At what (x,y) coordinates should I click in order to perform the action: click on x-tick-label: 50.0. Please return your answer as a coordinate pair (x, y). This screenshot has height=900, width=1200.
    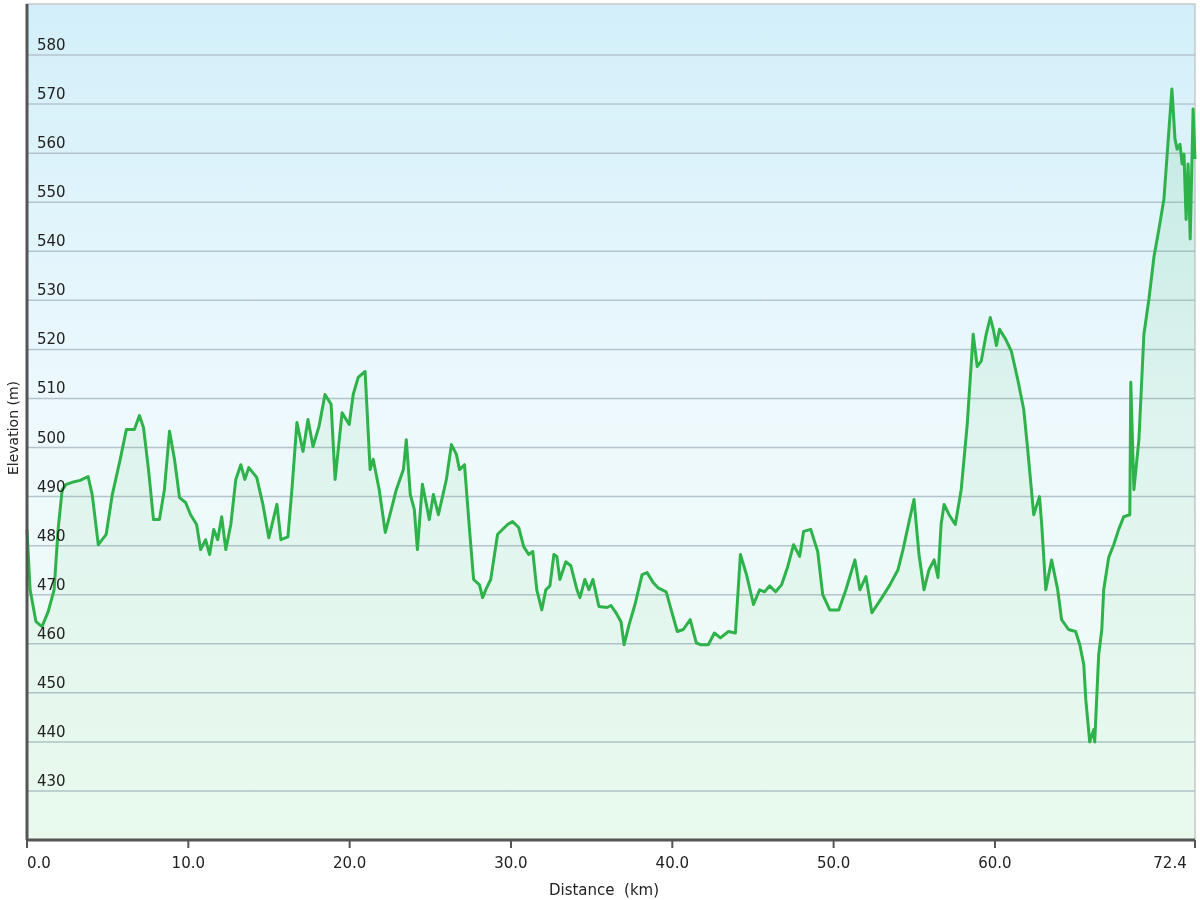
    Looking at the image, I should click on (833, 863).